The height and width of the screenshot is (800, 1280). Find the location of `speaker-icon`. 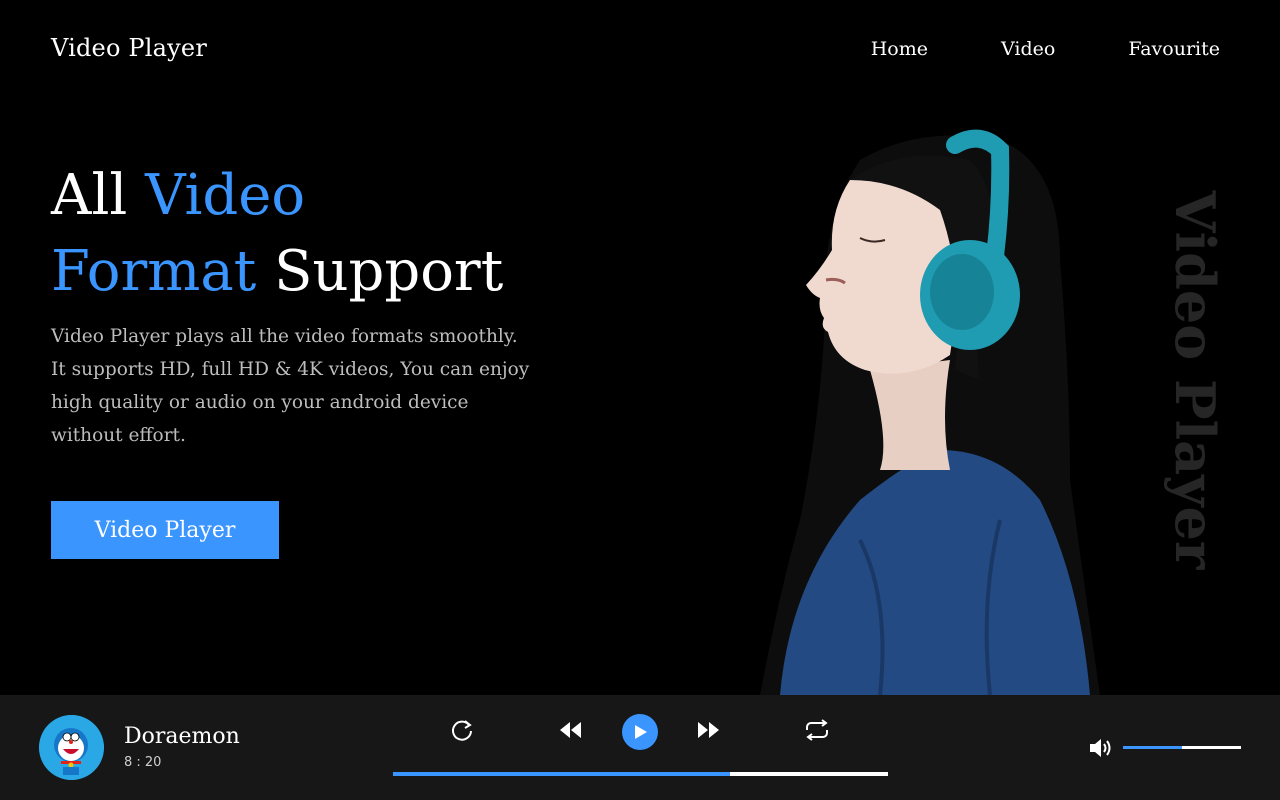

speaker-icon is located at coordinates (1100, 748).